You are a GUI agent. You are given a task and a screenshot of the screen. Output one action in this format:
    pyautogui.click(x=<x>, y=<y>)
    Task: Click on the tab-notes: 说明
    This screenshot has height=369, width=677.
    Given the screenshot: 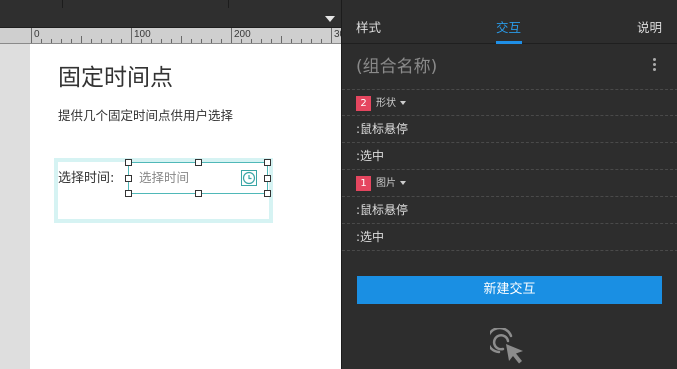 What is the action you would take?
    pyautogui.click(x=649, y=28)
    